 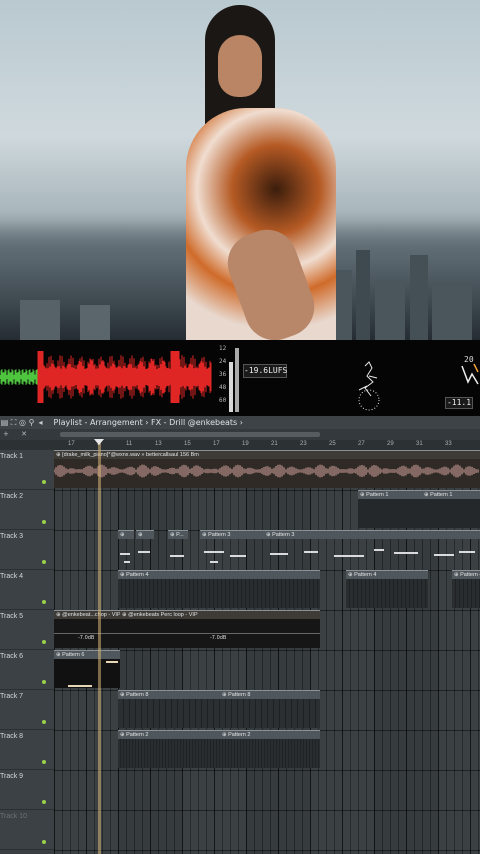 I want to click on timeline-ruler: 179111315171921232527293133, so click(x=240, y=445).